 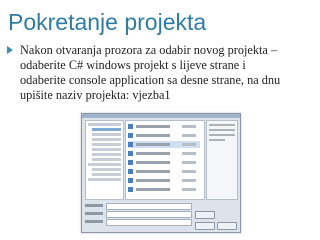 I want to click on slide-title: Pokretanje projekta, so click(x=107, y=22).